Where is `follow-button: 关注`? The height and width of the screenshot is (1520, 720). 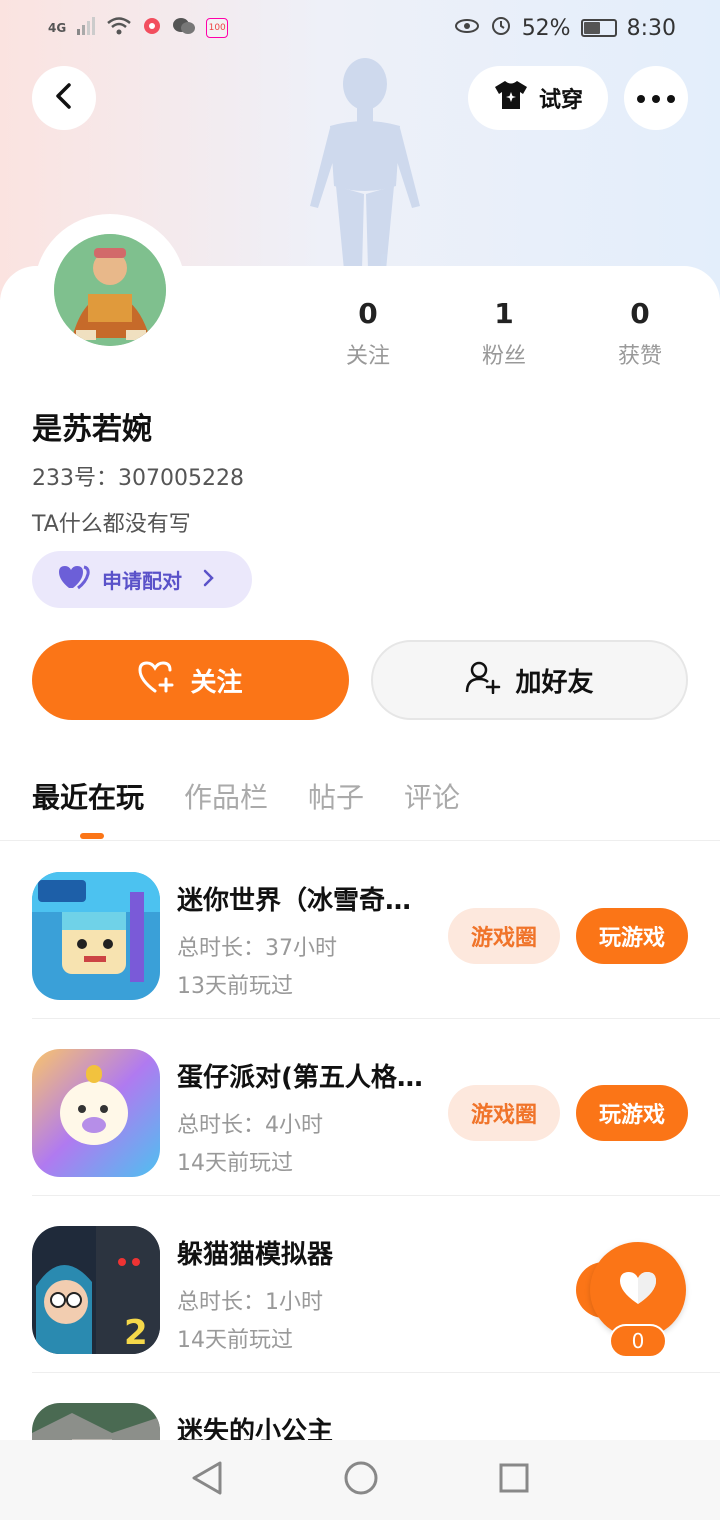 follow-button: 关注 is located at coordinates (190, 680).